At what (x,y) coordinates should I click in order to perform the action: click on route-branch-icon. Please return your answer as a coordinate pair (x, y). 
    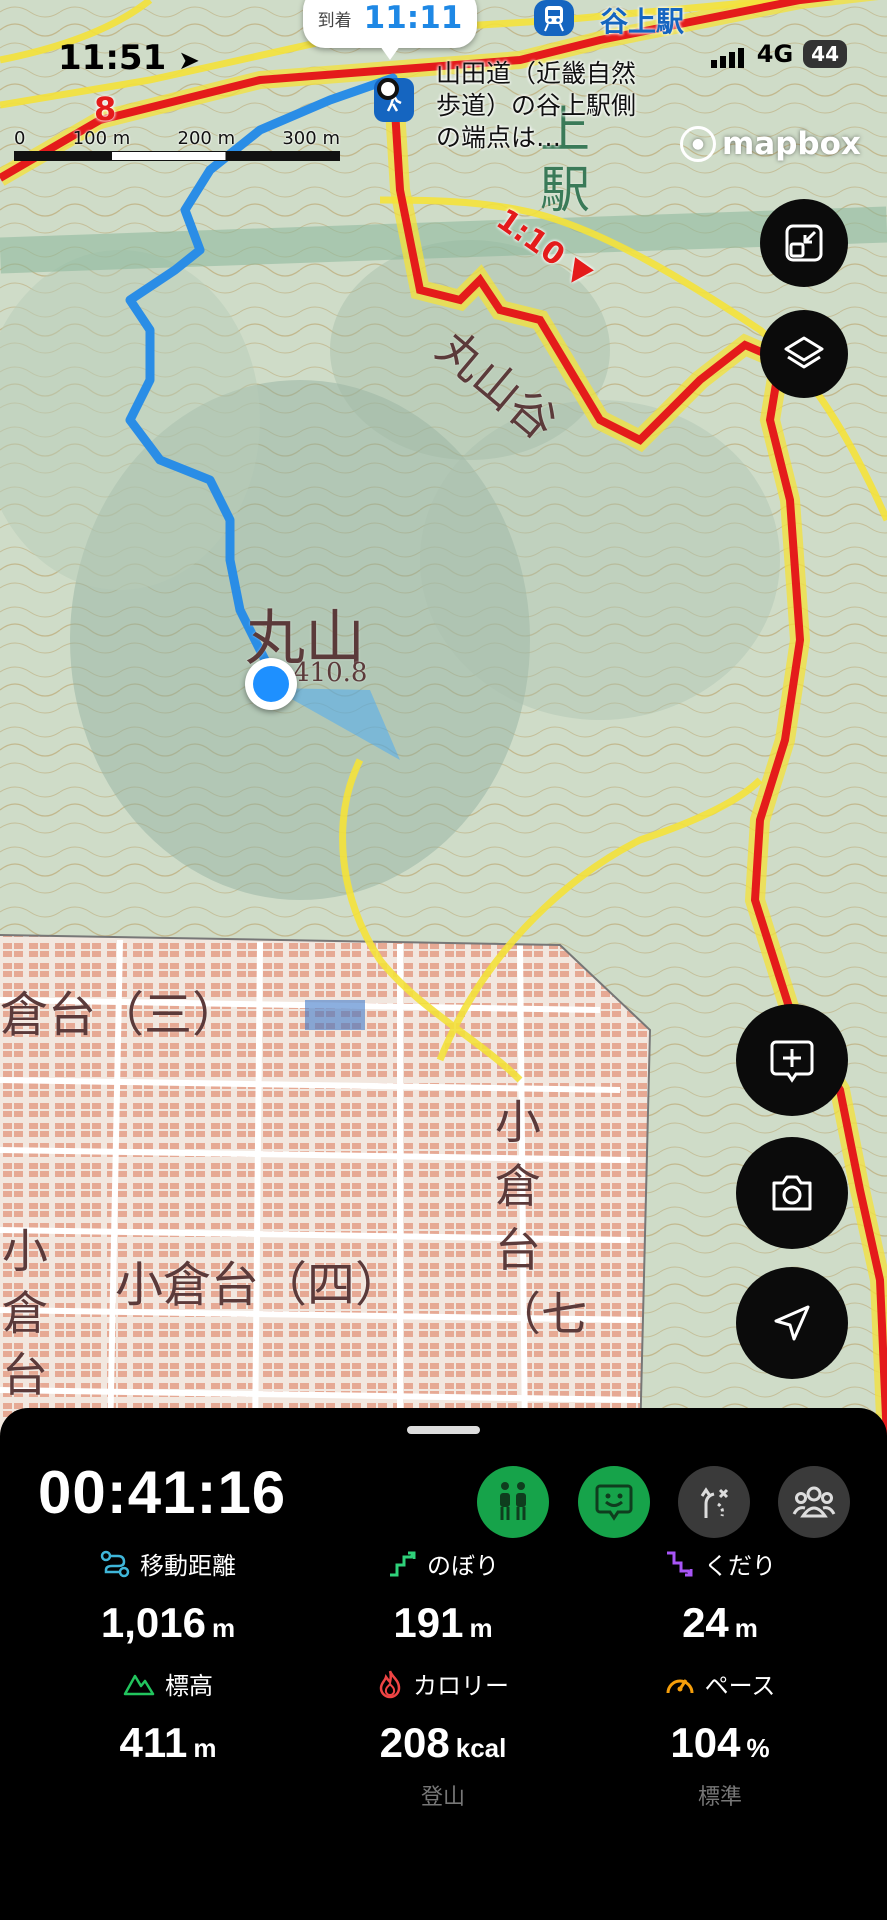
    Looking at the image, I should click on (714, 1502).